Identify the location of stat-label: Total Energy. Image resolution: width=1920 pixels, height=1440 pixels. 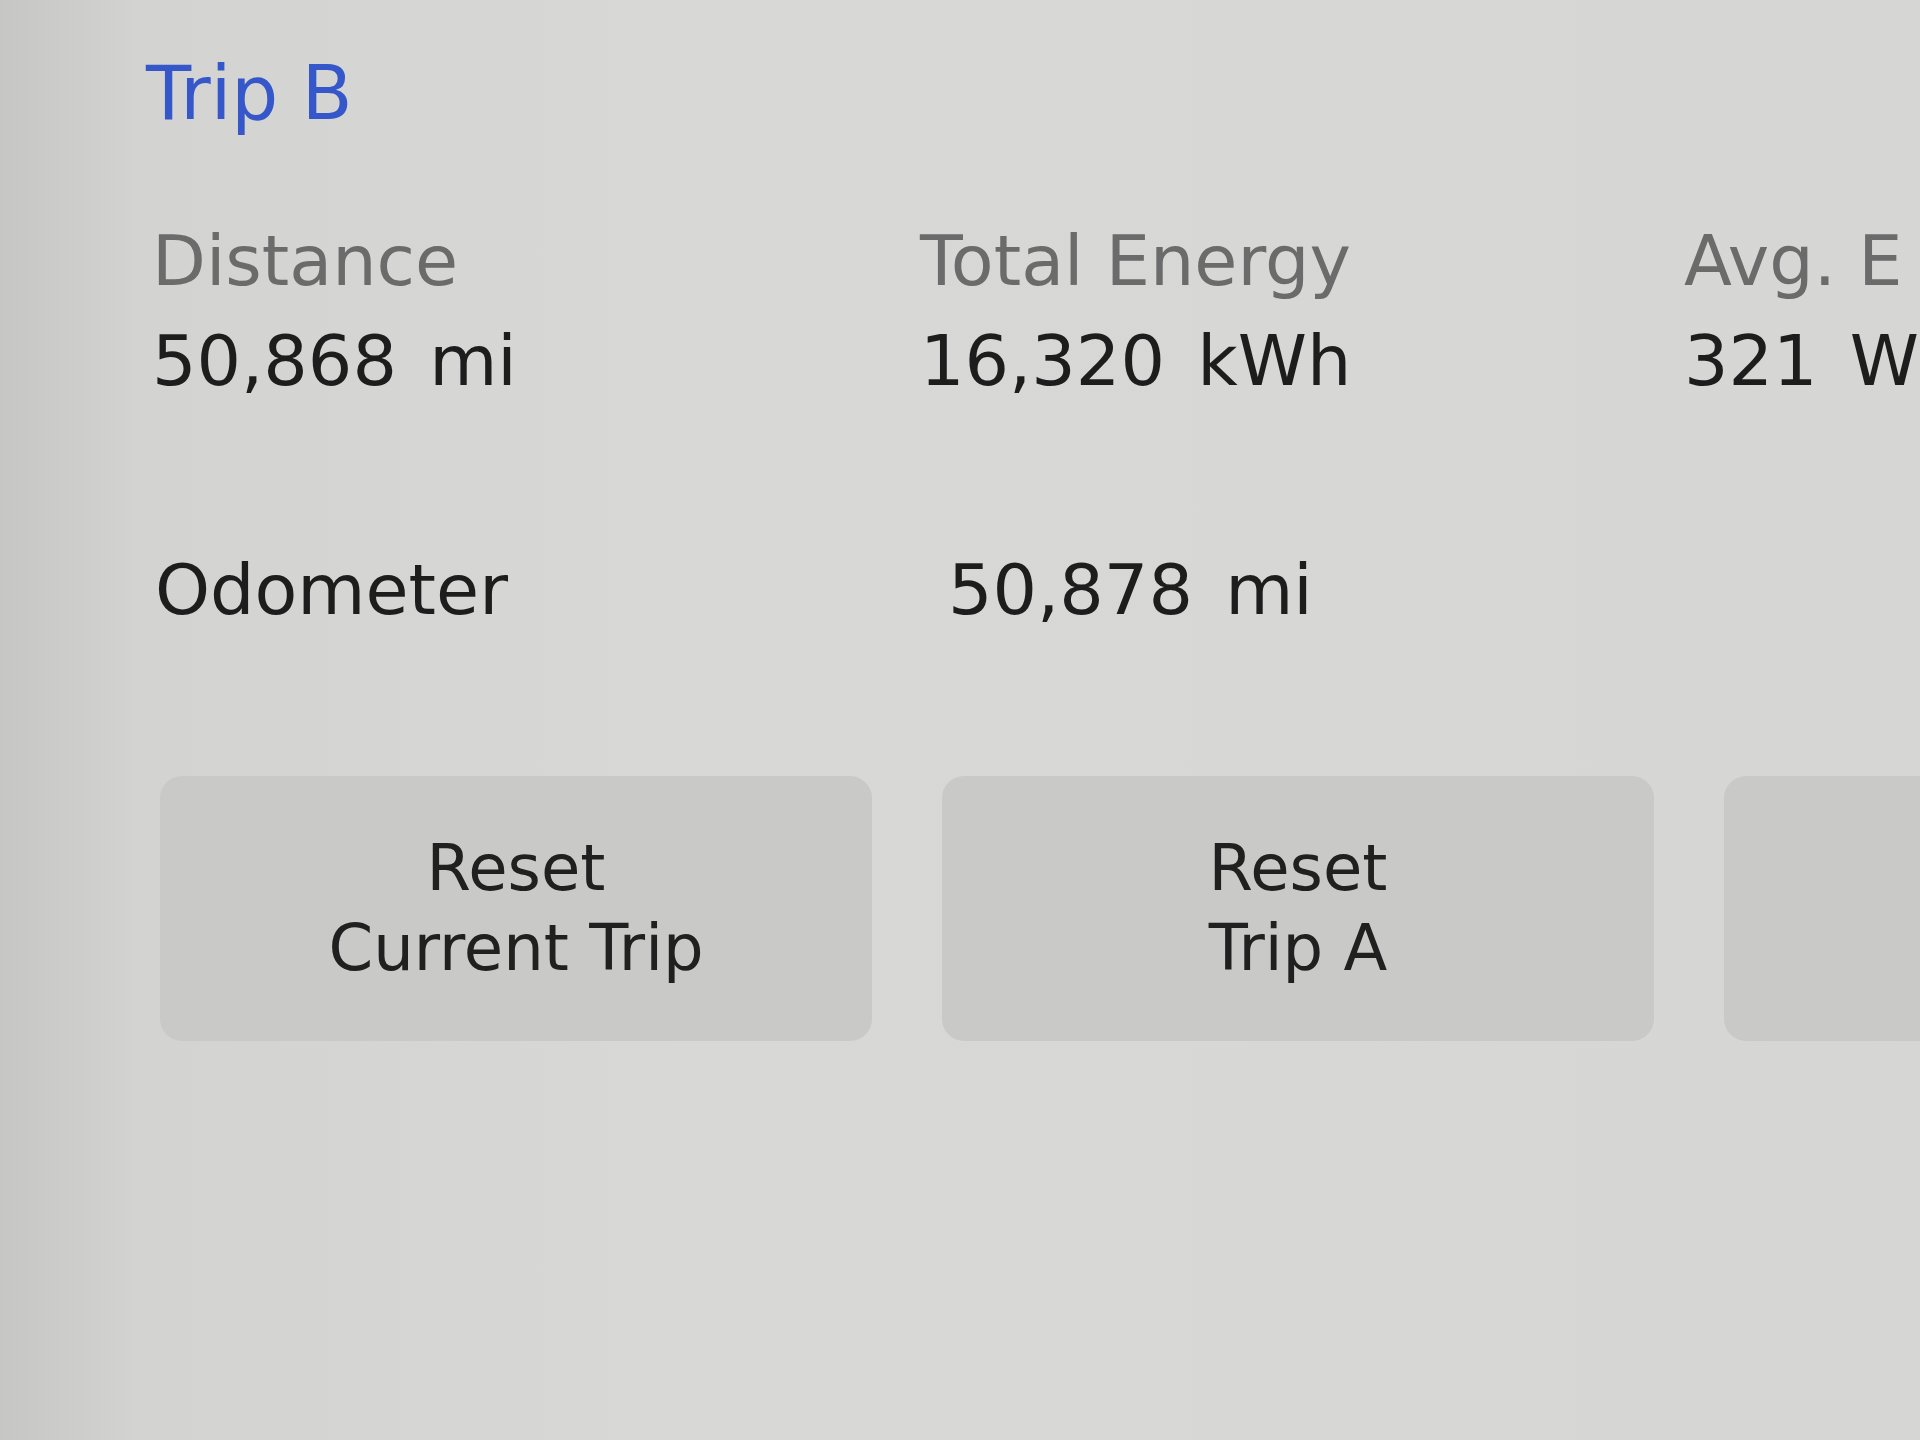
(1135, 260).